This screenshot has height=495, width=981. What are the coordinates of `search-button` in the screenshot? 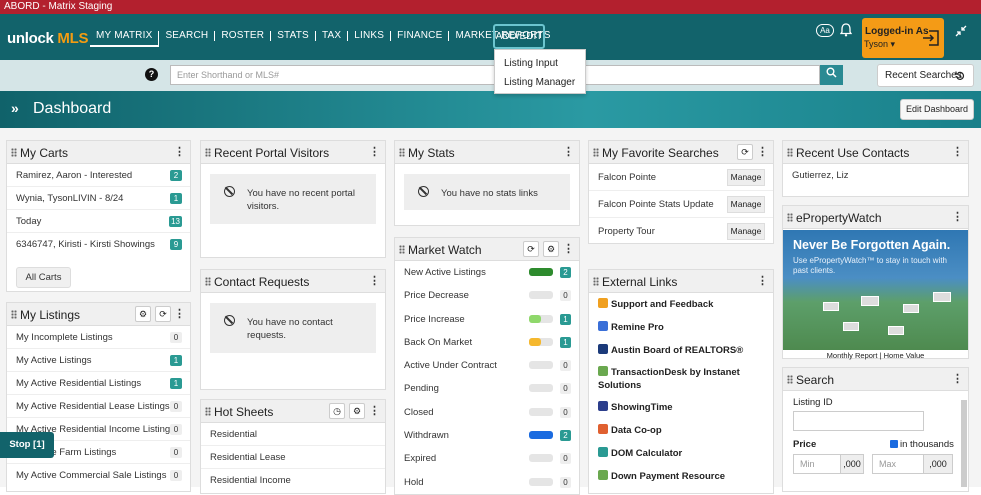 It's located at (831, 75).